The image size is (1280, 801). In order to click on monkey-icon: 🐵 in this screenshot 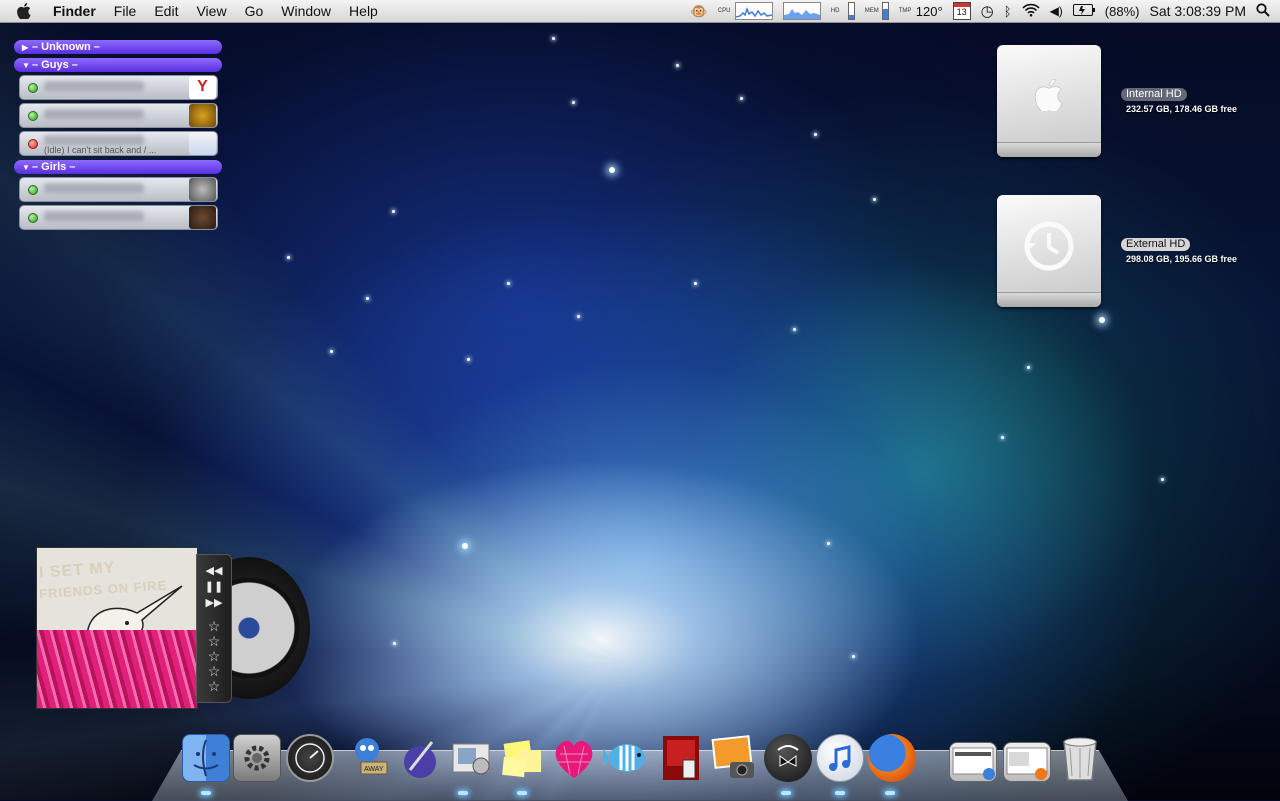, I will do `click(698, 11)`.